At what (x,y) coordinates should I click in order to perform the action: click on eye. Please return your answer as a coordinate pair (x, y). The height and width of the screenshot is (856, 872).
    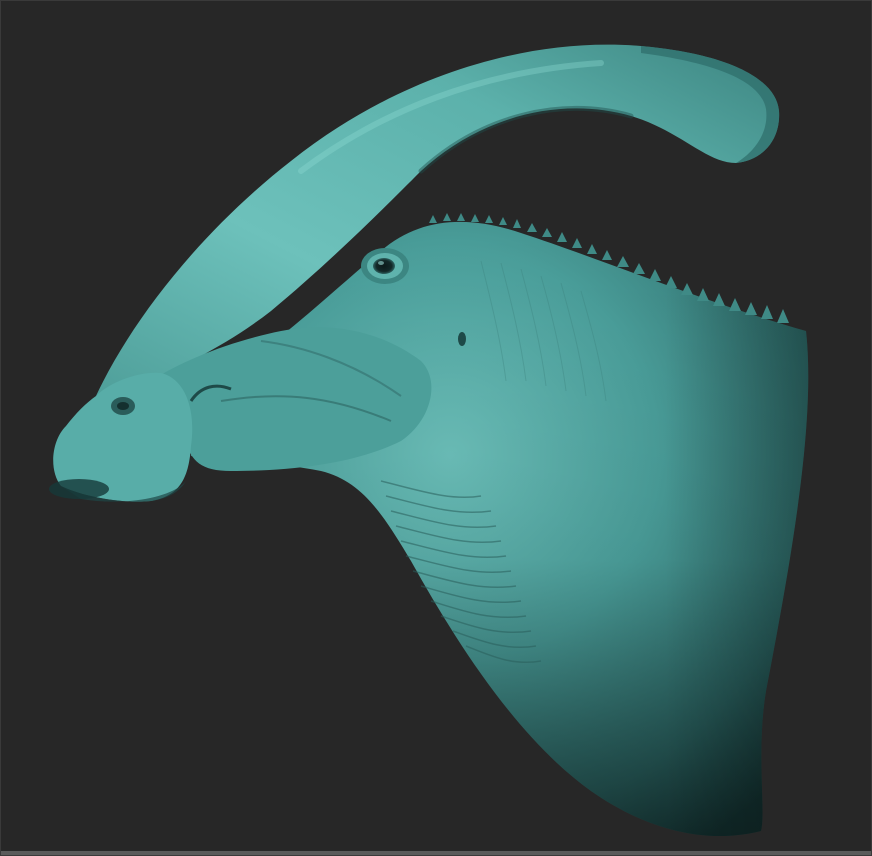
    Looking at the image, I should click on (384, 266).